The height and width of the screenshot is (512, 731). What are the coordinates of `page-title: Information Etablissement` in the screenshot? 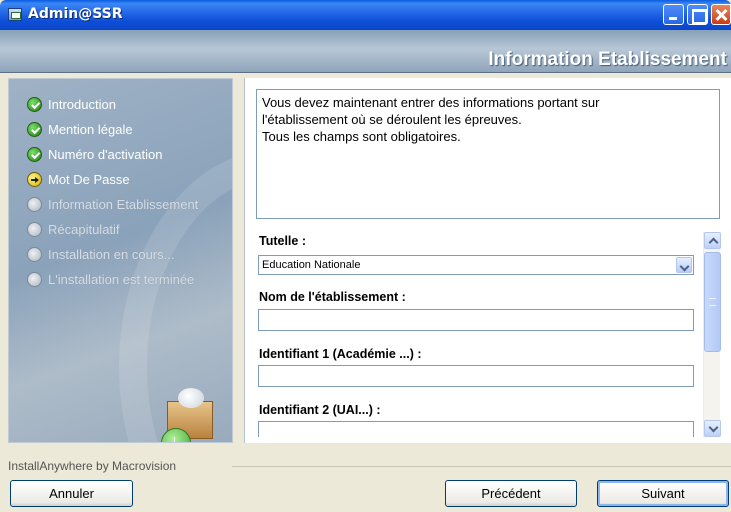 It's located at (607, 59).